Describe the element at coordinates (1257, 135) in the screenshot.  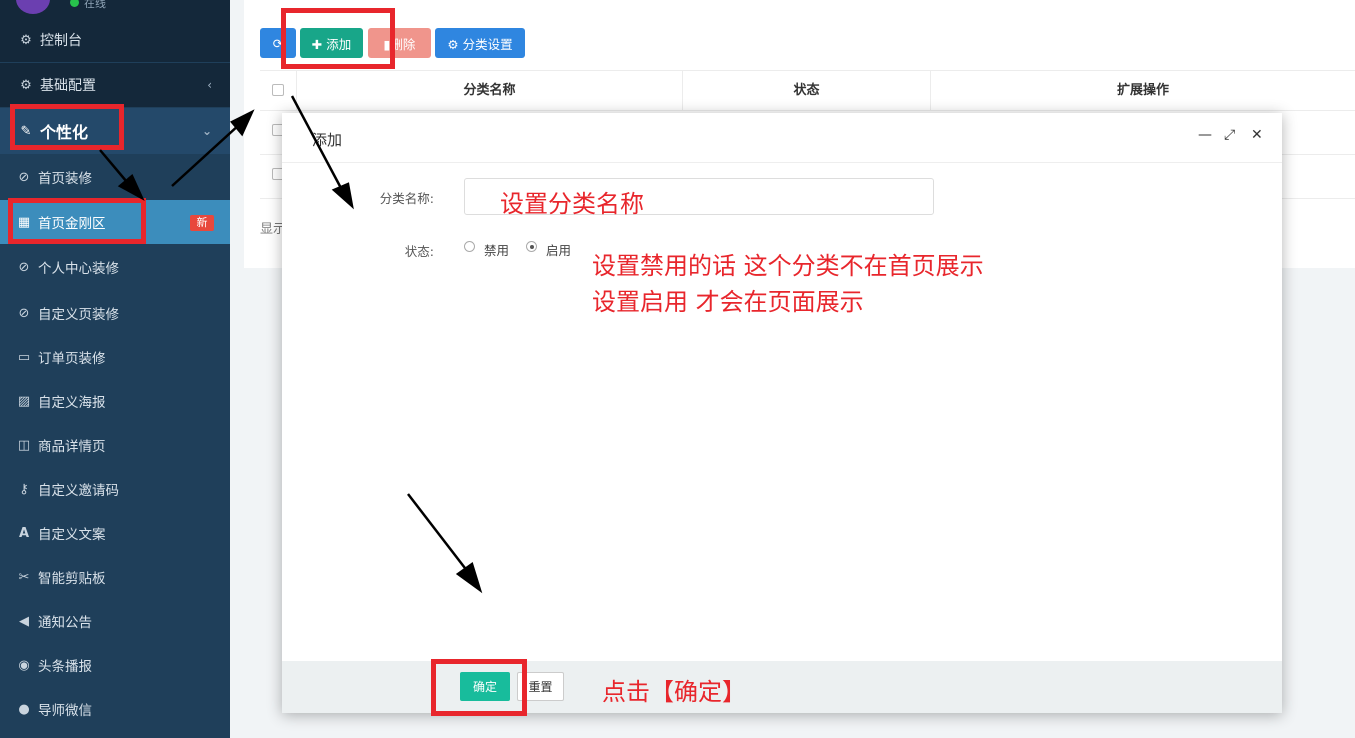
I see `close-icon: ✕` at that location.